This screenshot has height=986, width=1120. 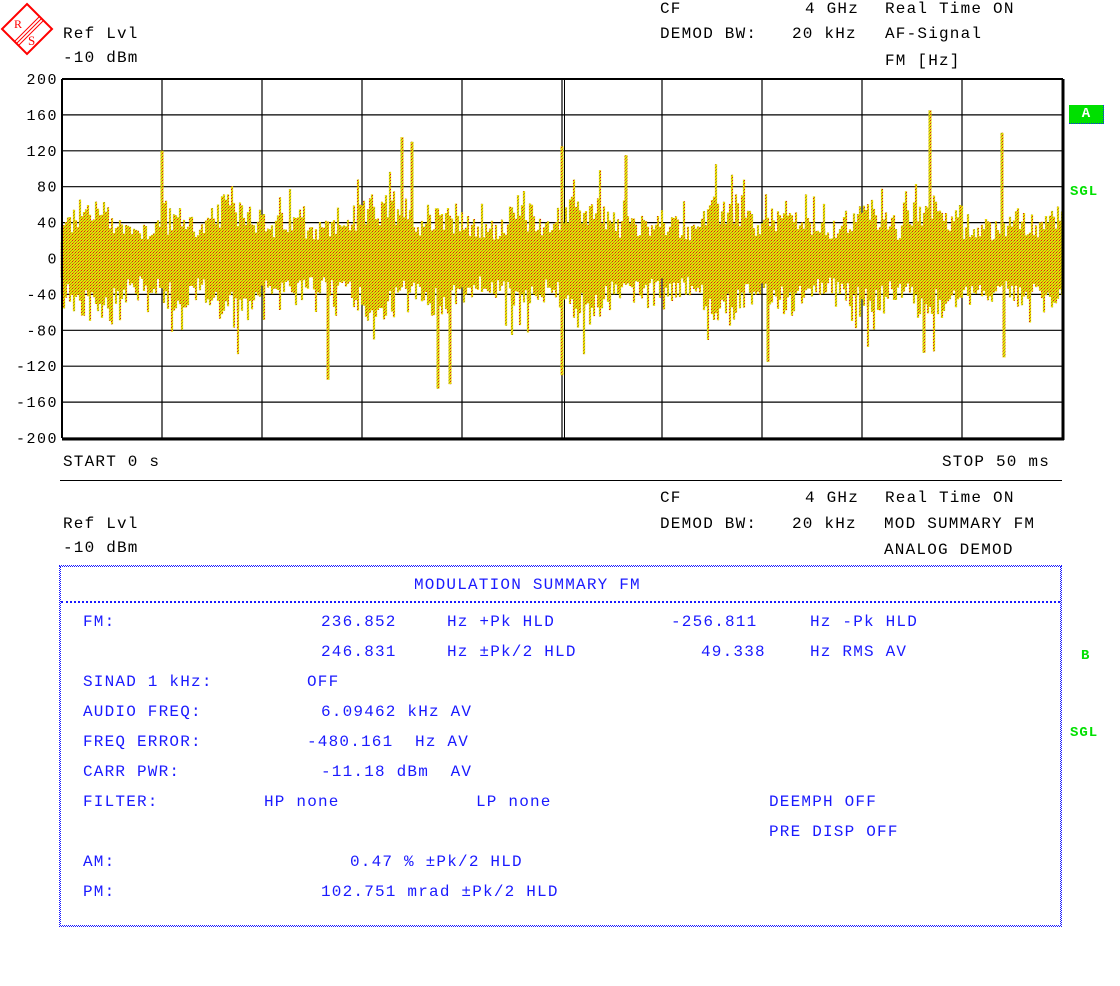 I want to click on trace-a-badge: A, so click(x=1086, y=114).